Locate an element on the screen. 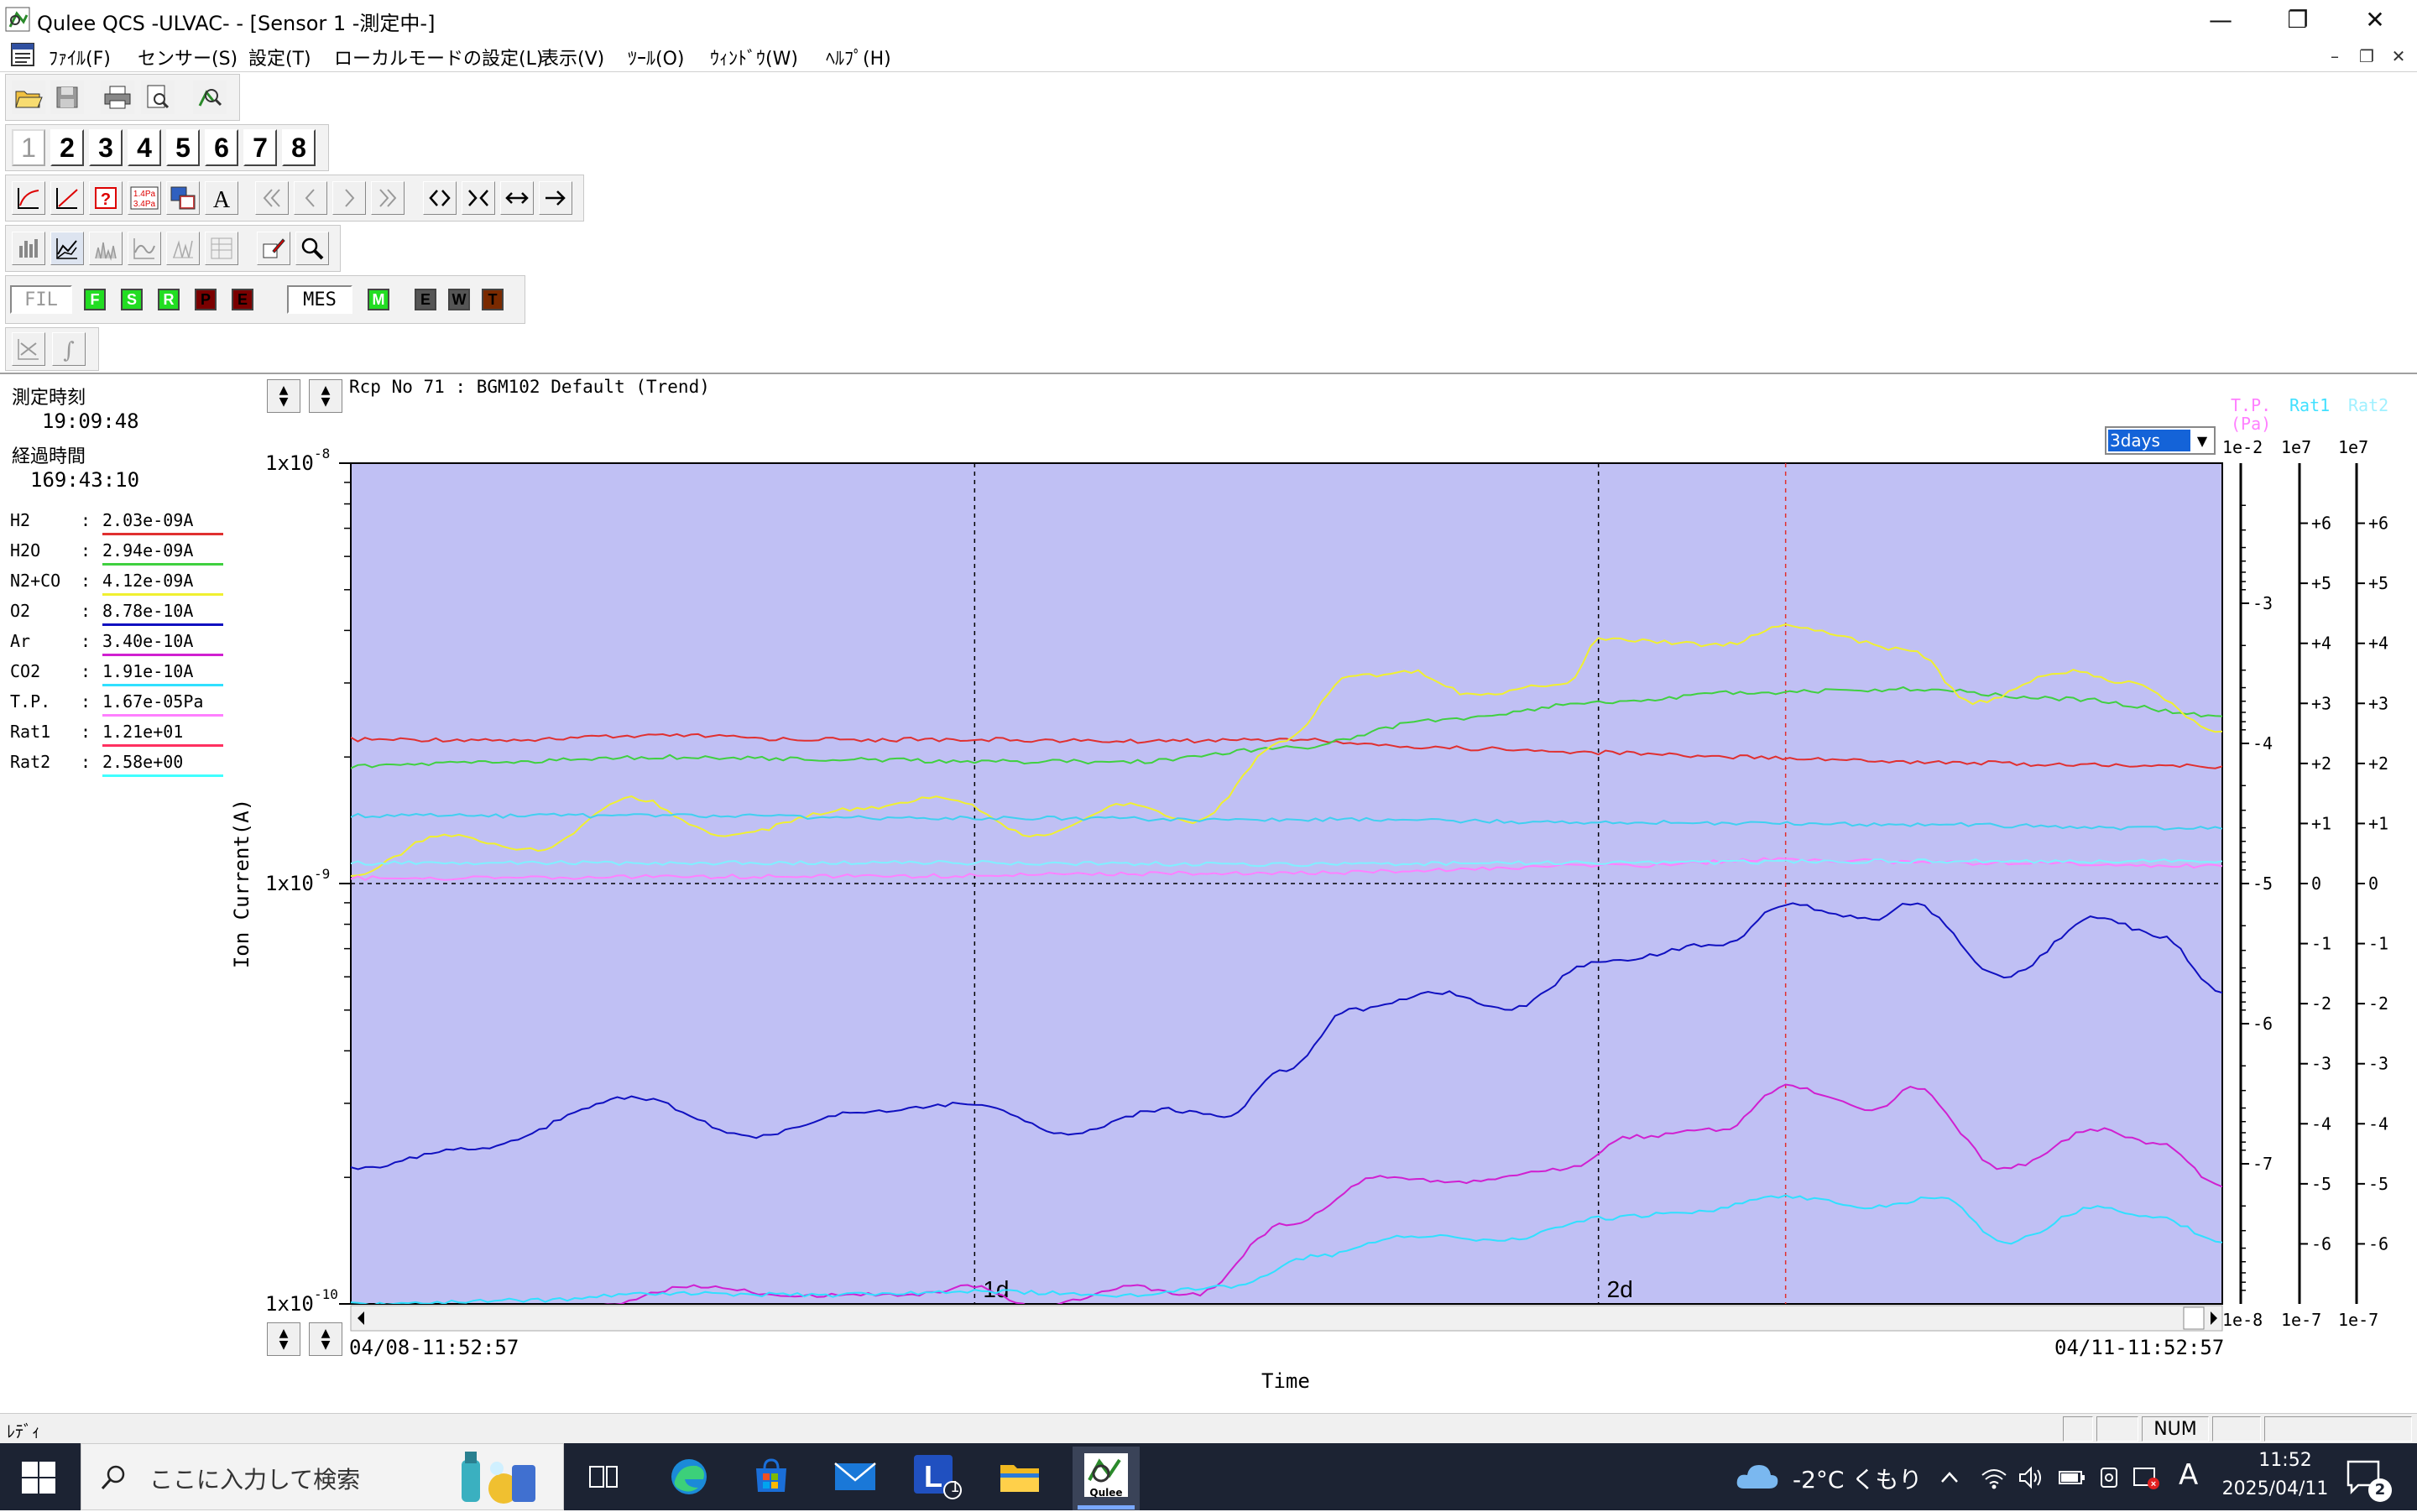 This screenshot has width=2417, height=1512. scroll-last-icon is located at coordinates (388, 198).